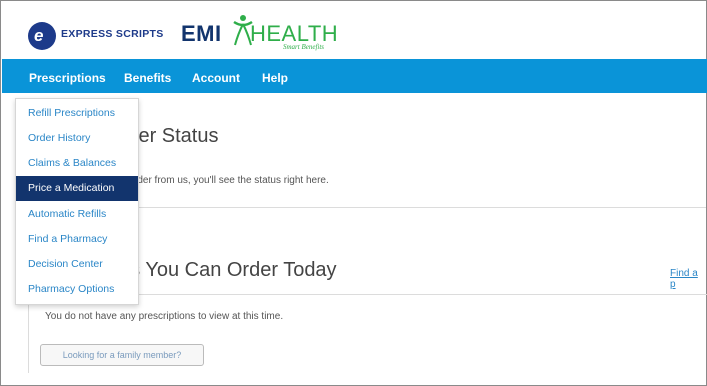 This screenshot has height=386, width=707. I want to click on menu-item-price-a-medication: Price a Medication, so click(77, 188).